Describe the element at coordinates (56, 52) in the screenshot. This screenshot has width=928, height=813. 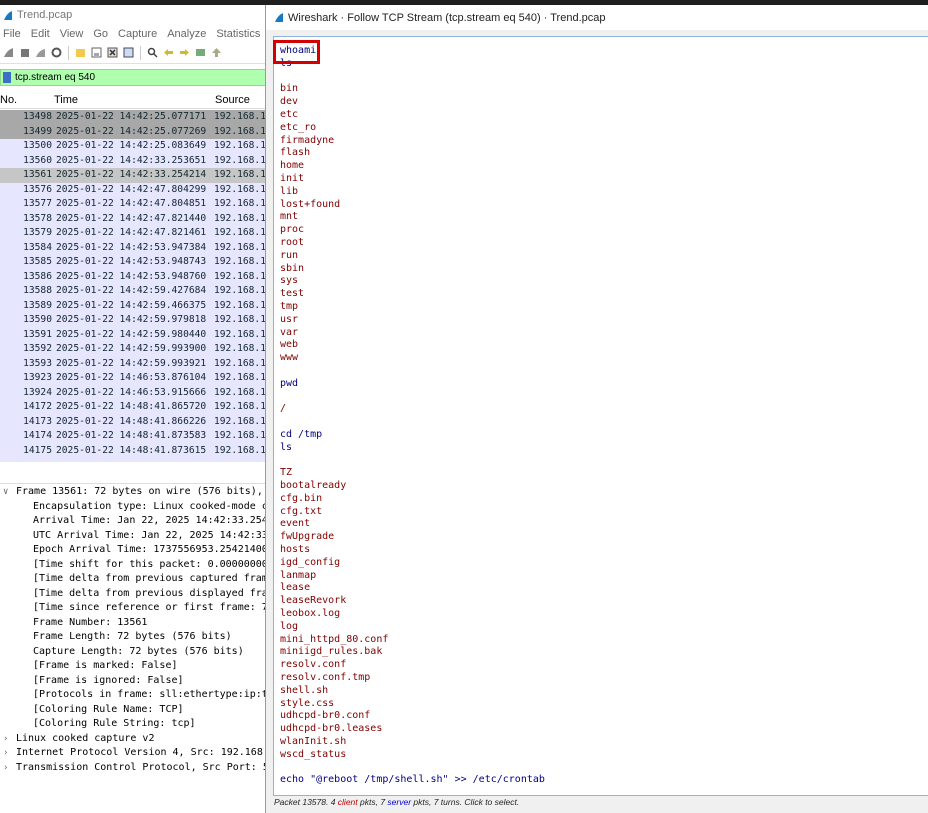
I see `options-icon` at that location.